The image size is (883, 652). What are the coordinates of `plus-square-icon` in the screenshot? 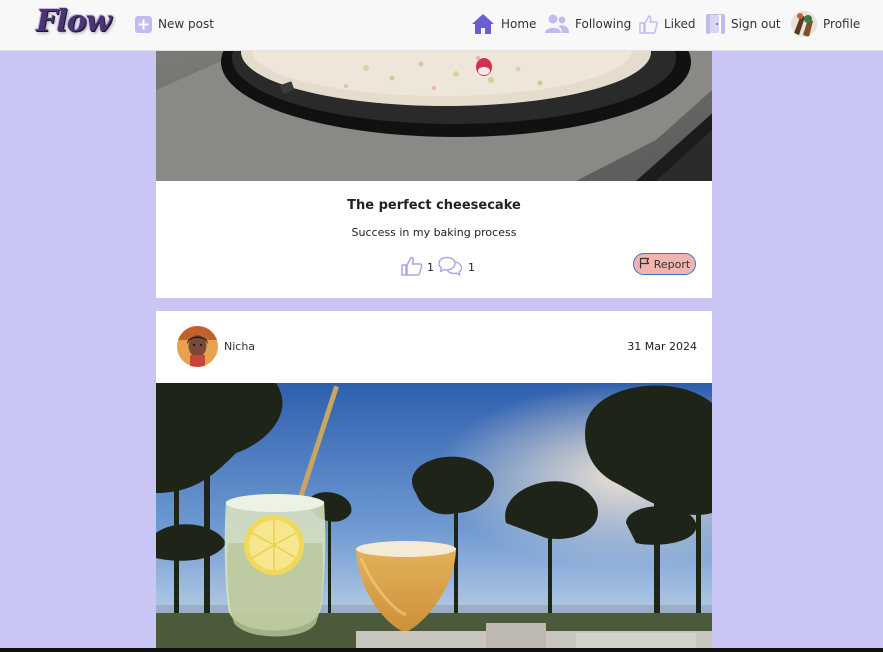 It's located at (143, 24).